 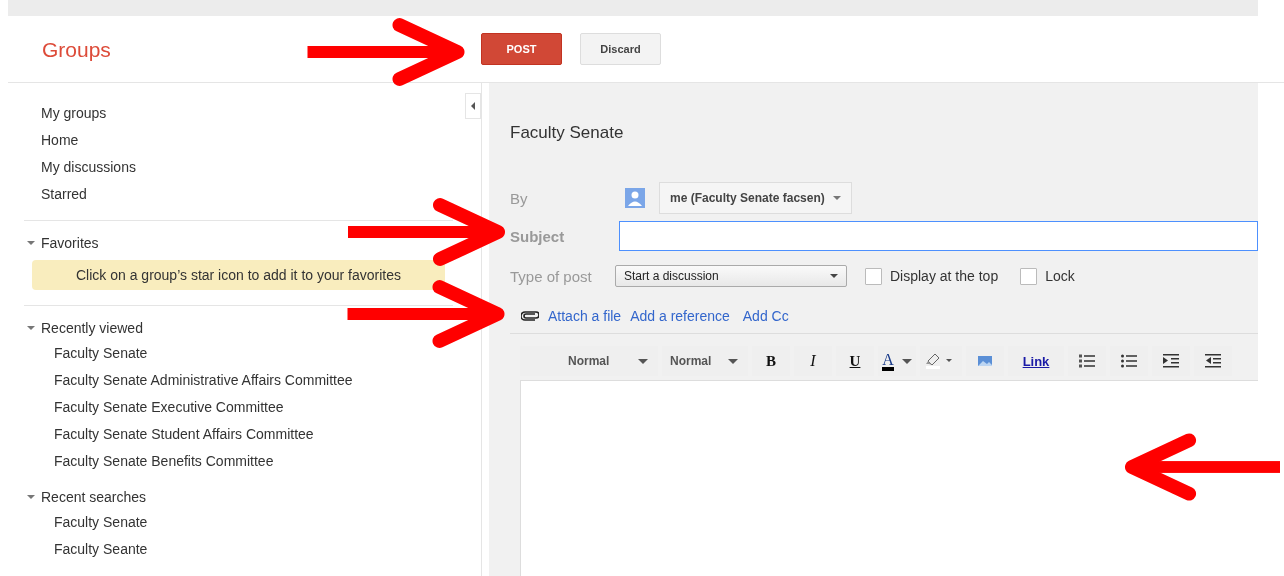 What do you see at coordinates (635, 198) in the screenshot?
I see `avatar-icon` at bounding box center [635, 198].